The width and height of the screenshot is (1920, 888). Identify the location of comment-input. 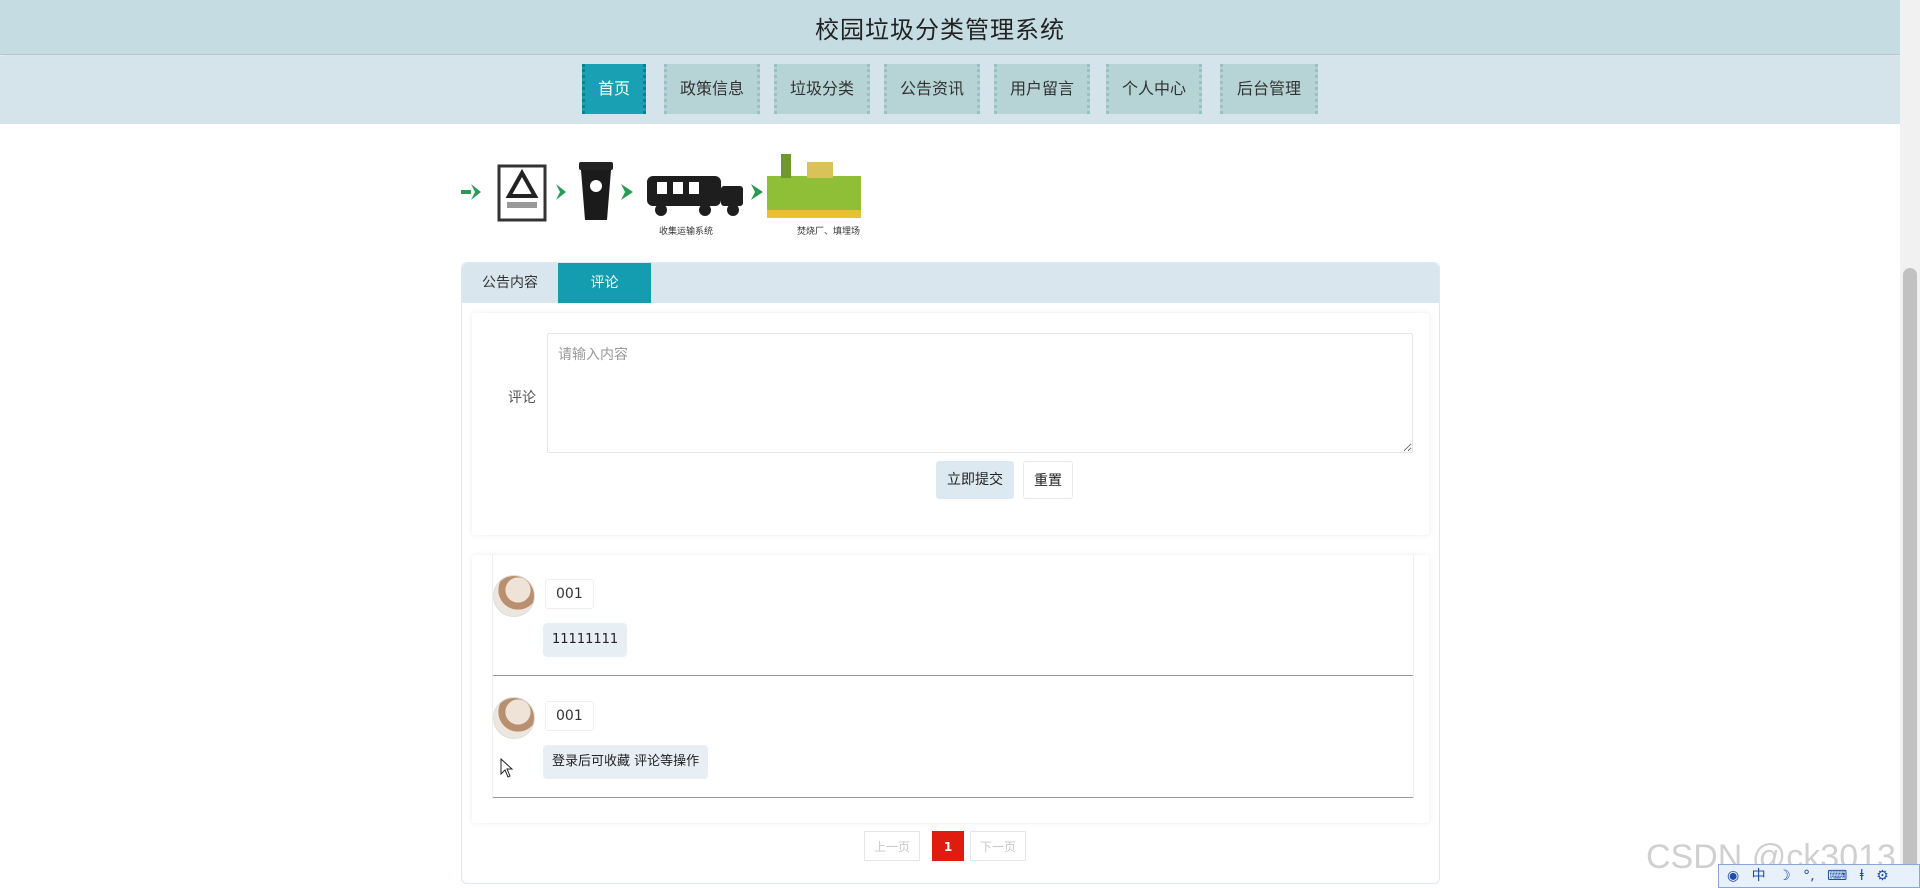
(980, 393).